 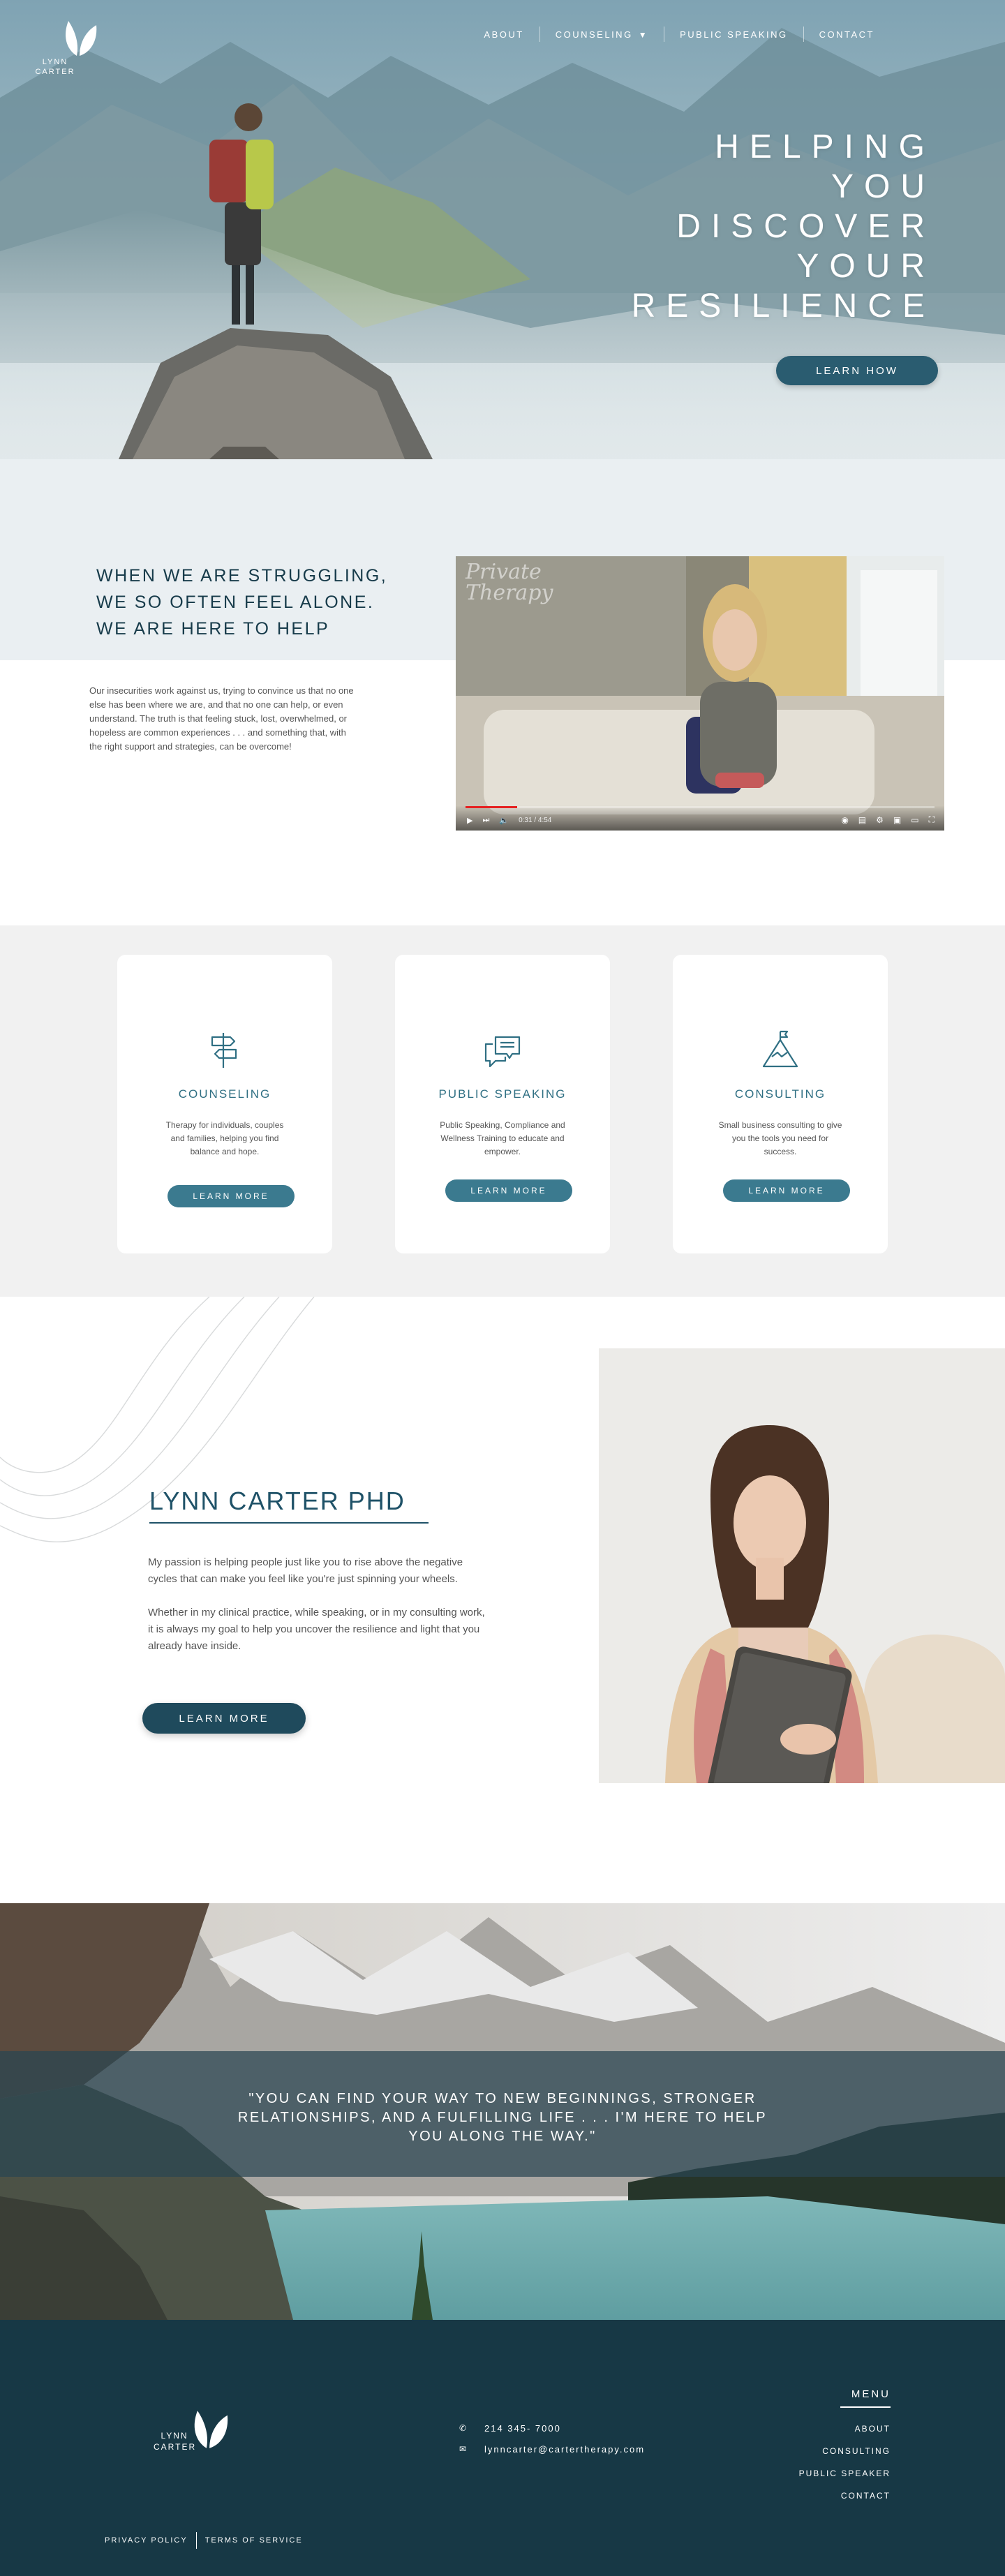 I want to click on hero-title-line: RESILIENCE, so click(x=783, y=306).